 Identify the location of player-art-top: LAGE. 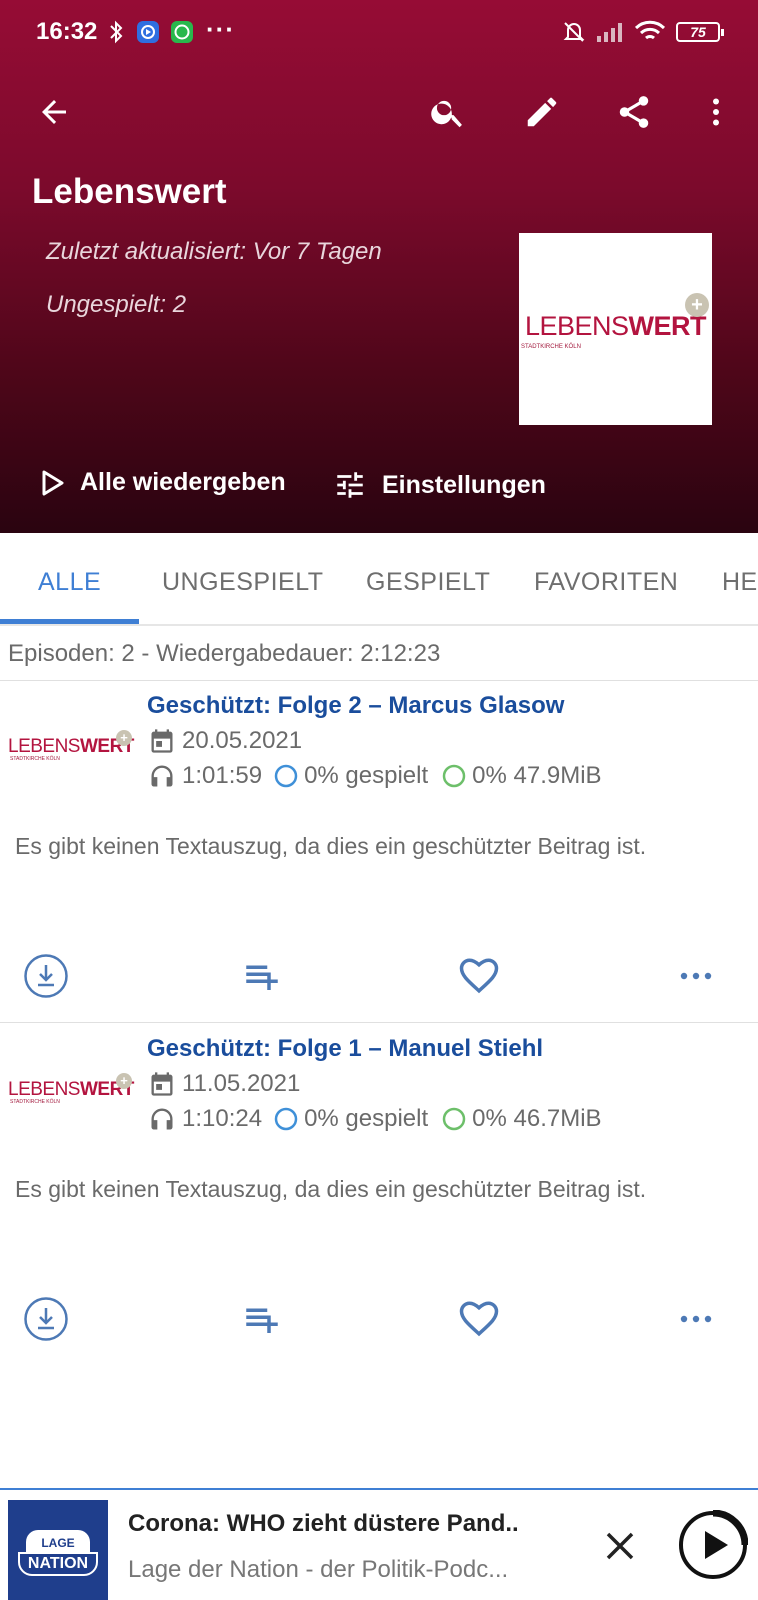
(58, 1542).